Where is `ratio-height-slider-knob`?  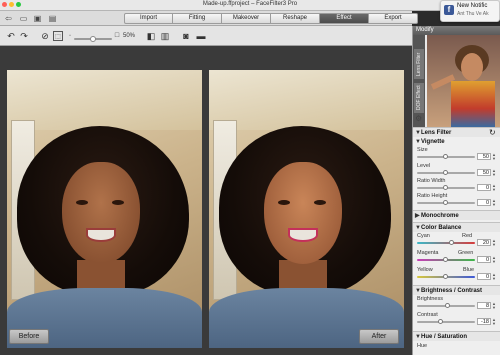
ratio-height-slider-knob is located at coordinates (445, 202).